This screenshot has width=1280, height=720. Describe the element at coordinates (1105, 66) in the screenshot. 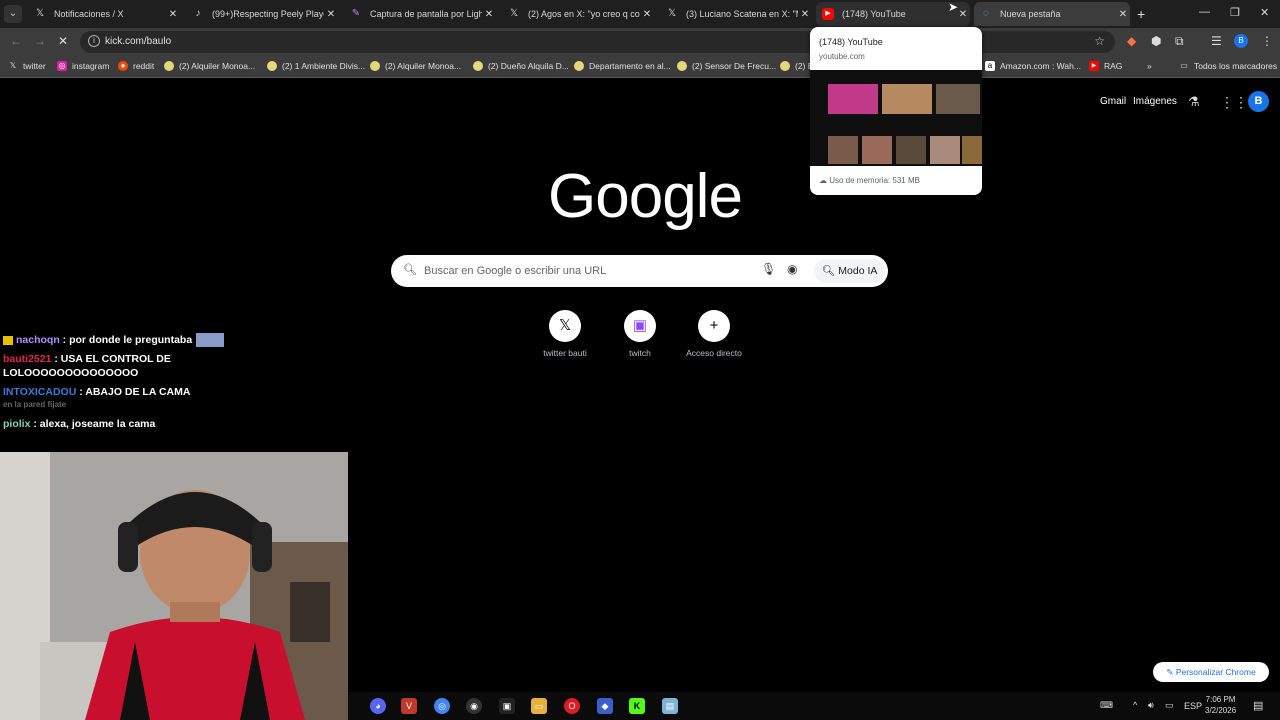

I see `bookmark-item: ▶ RAG` at that location.